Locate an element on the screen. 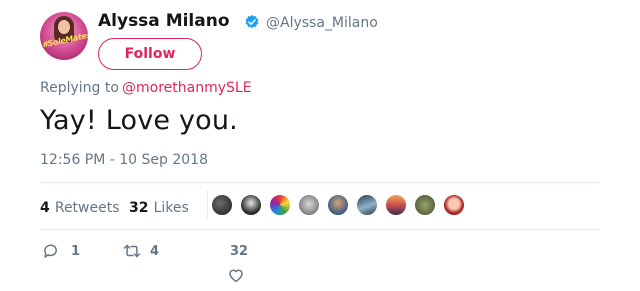 This screenshot has width=640, height=291. retweets-label: Retweets is located at coordinates (87, 208).